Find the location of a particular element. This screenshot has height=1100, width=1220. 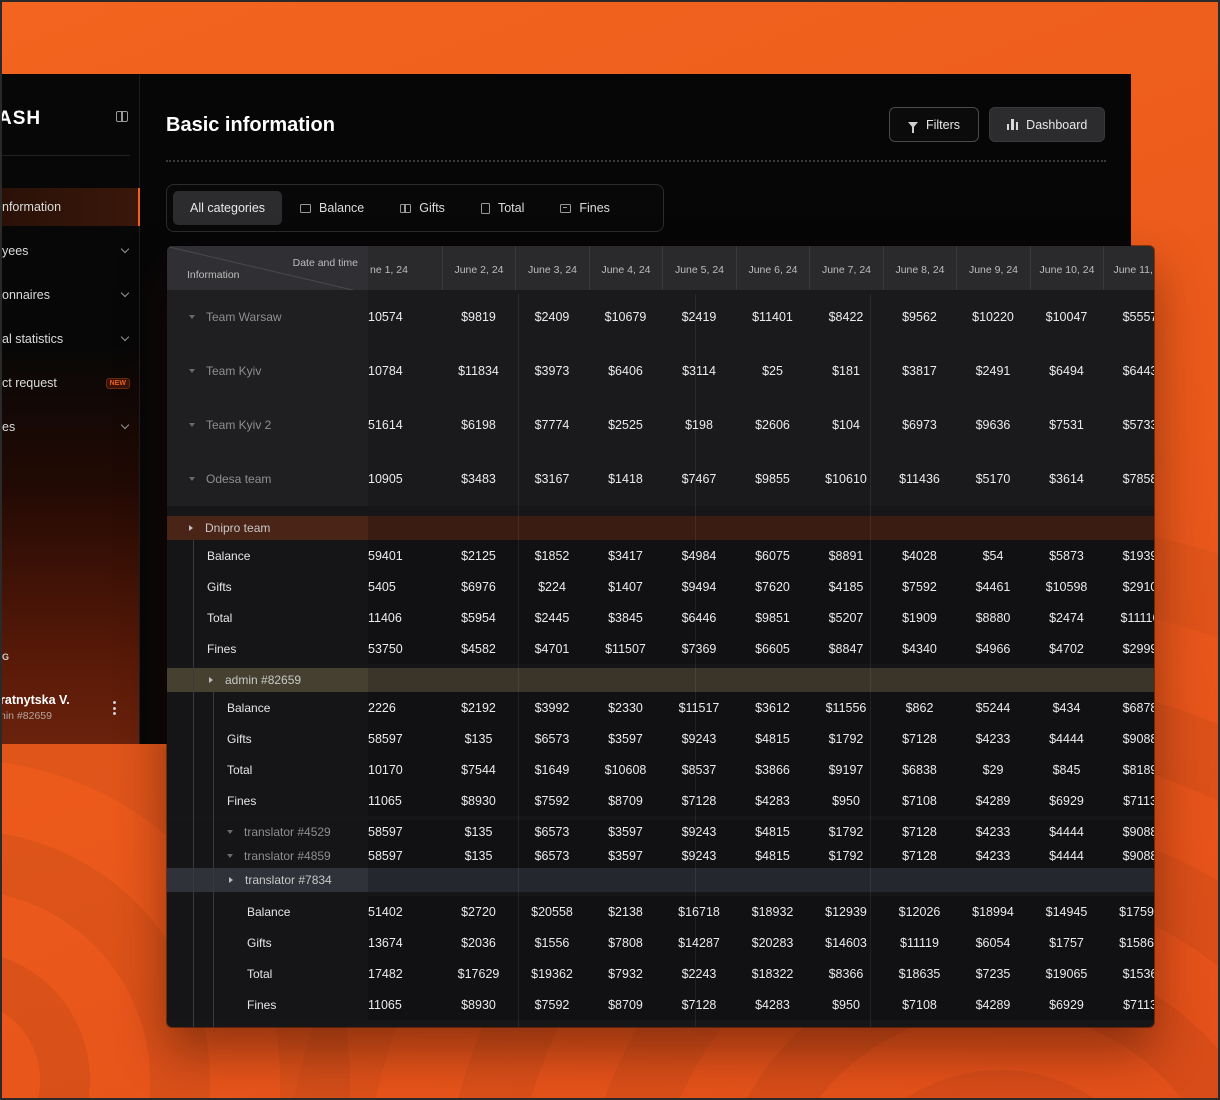

tab-all-categories: All categories is located at coordinates (228, 208).